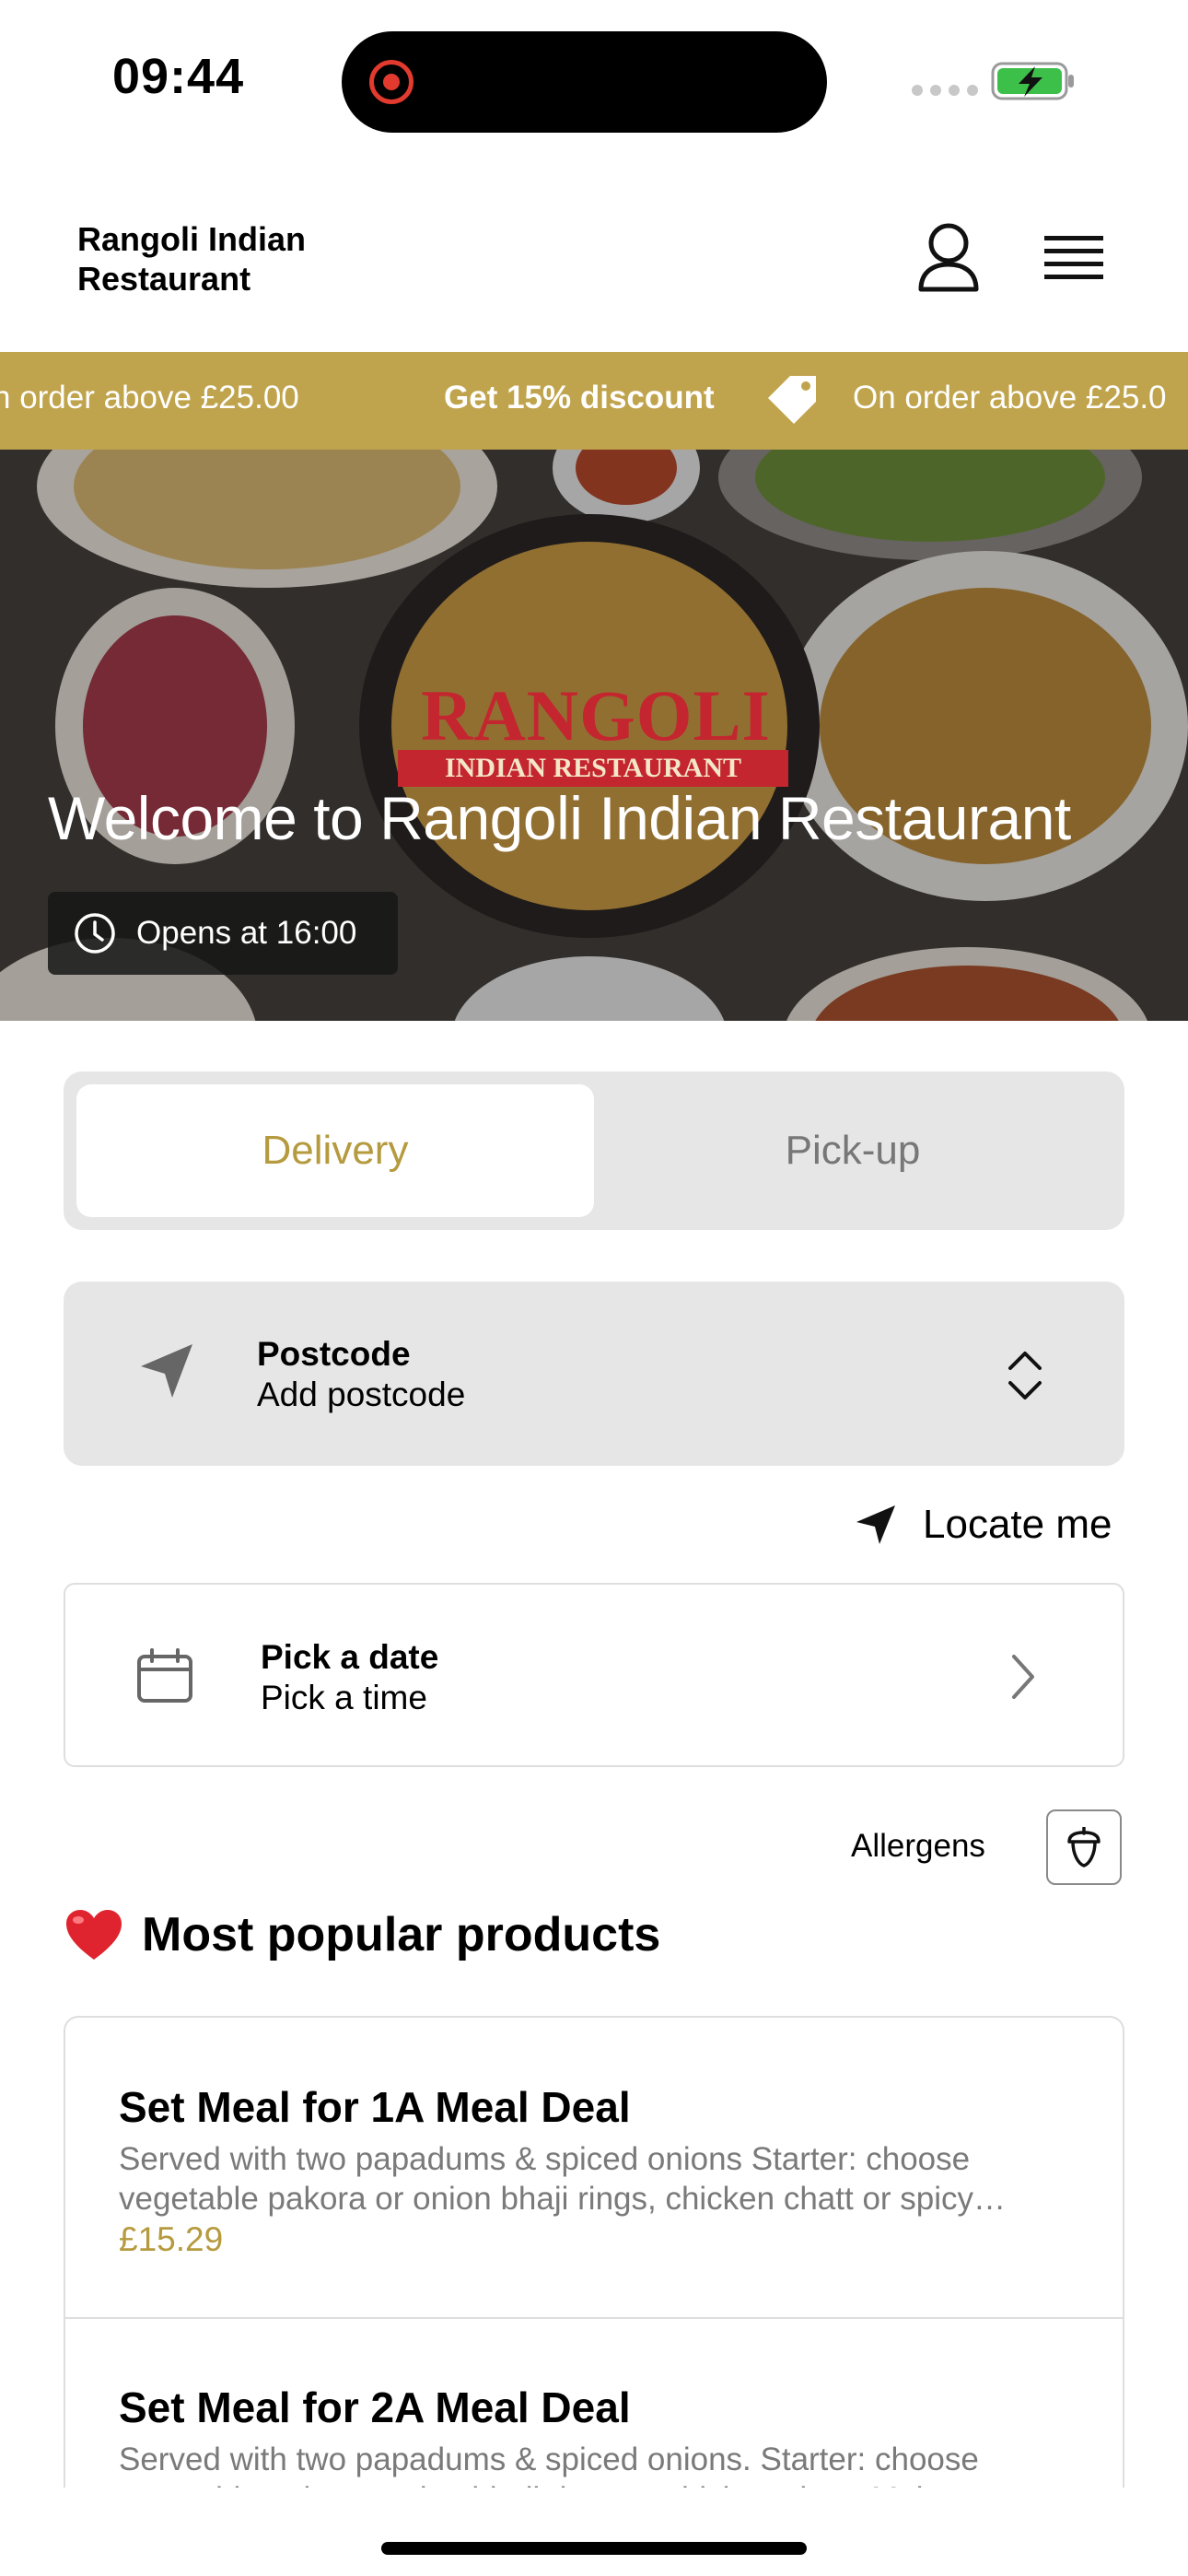  I want to click on opening-hours-badge: Opens at 16:00, so click(223, 933).